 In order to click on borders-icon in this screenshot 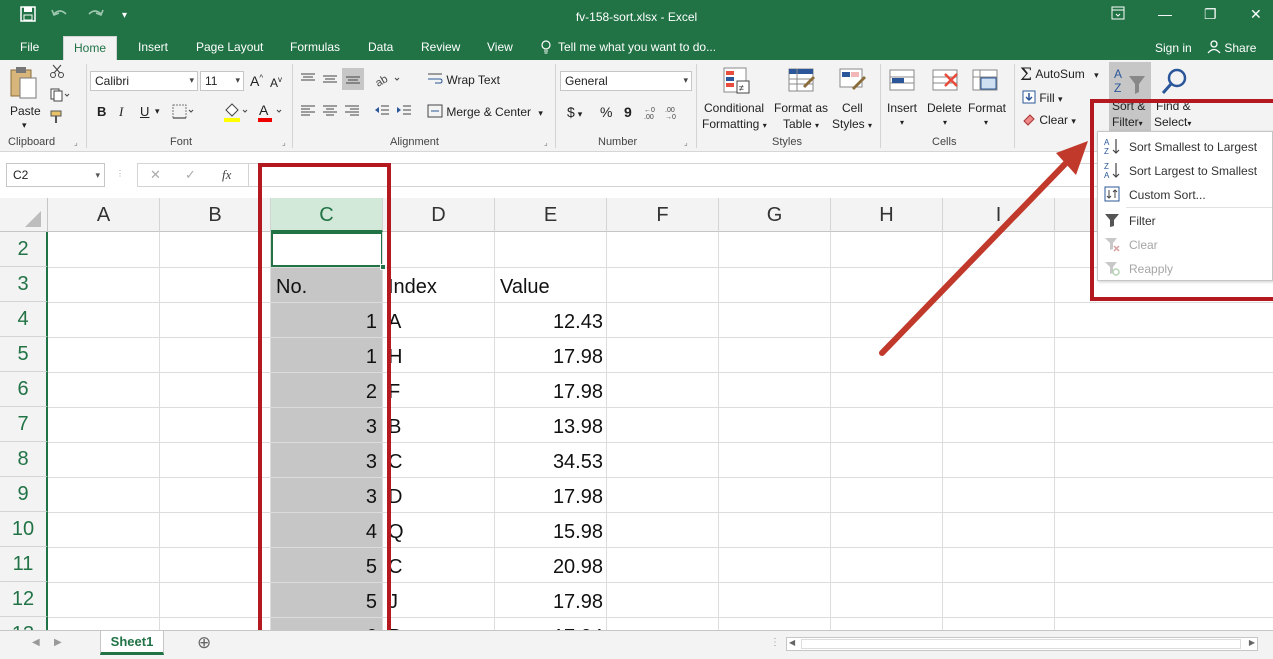, I will do `click(184, 113)`.